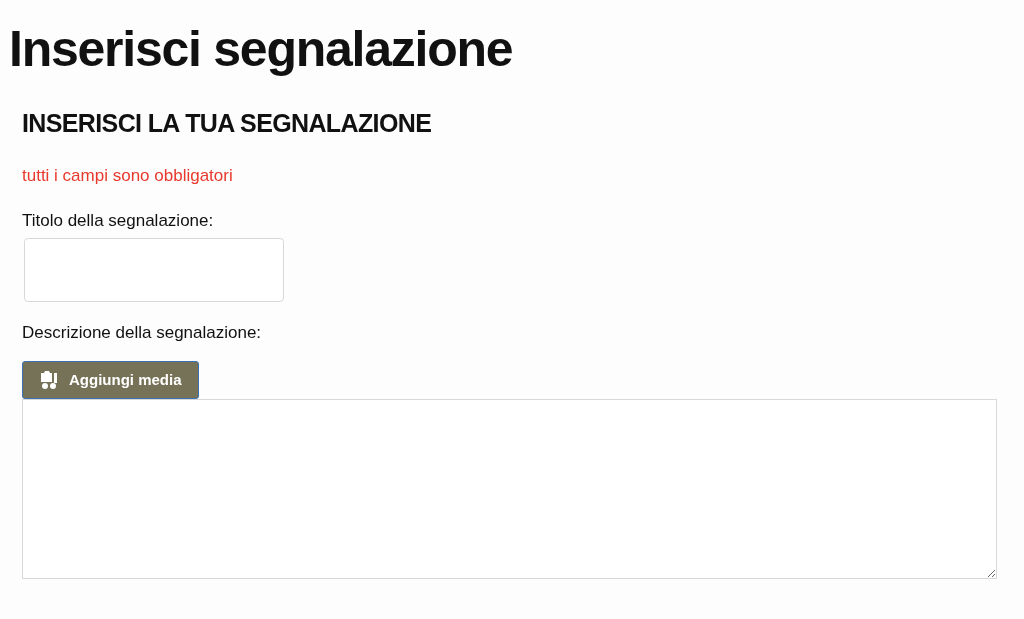 This screenshot has height=619, width=1024. I want to click on field-label: Descrizione della segnalazione:, so click(142, 332).